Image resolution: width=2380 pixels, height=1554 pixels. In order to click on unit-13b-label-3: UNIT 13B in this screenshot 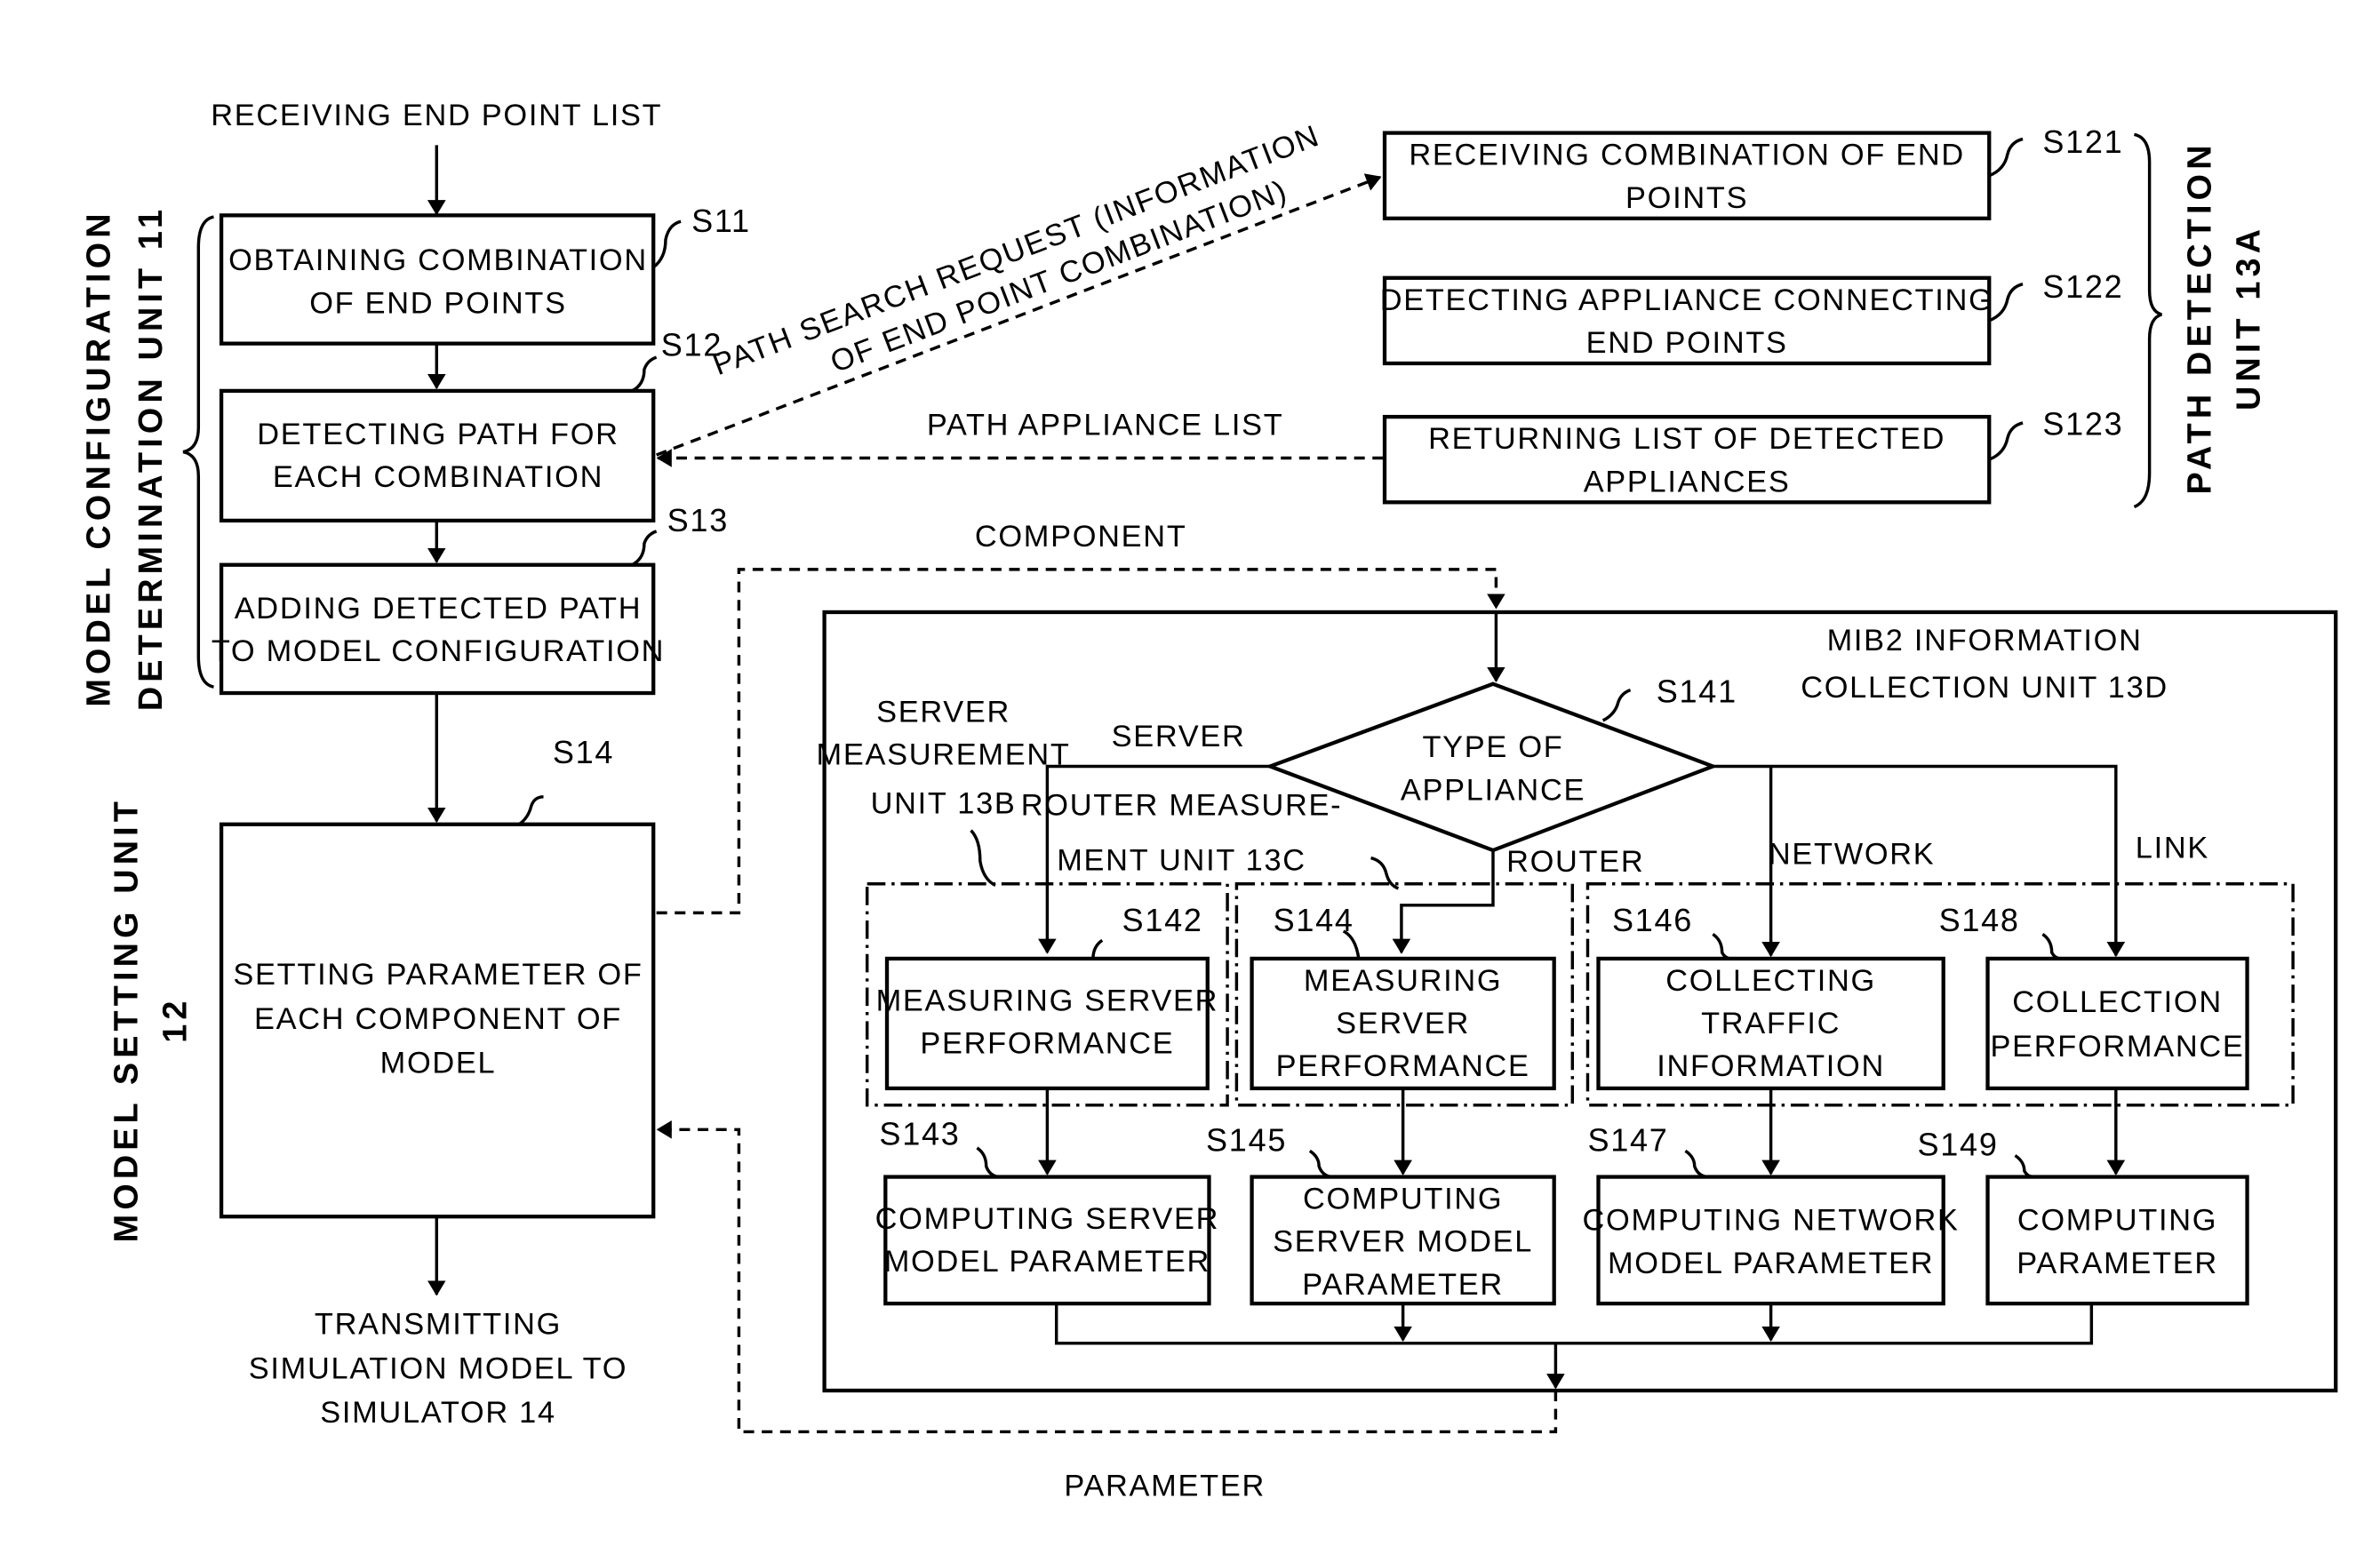, I will do `click(944, 804)`.